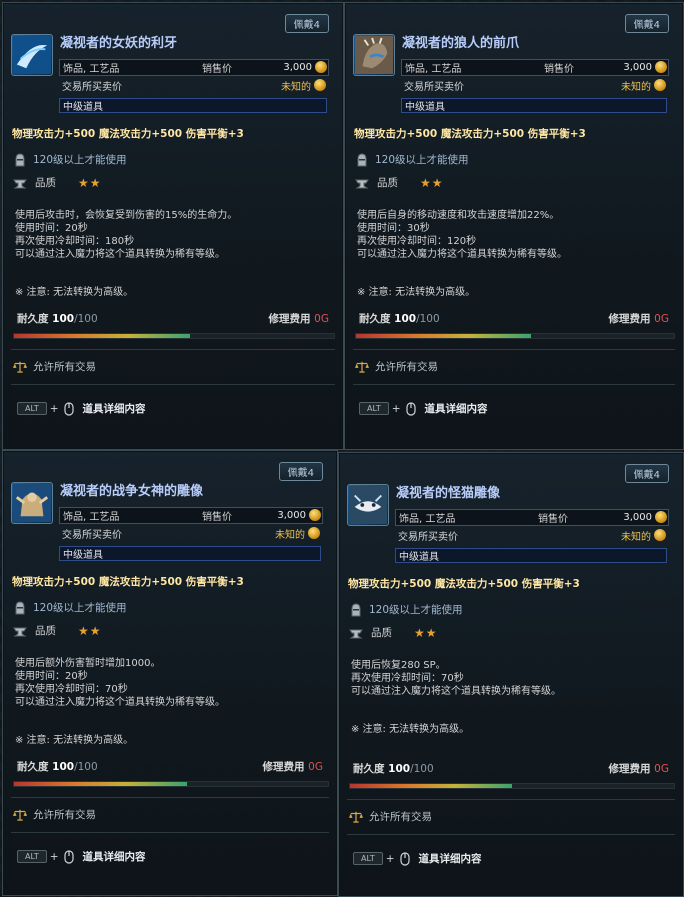  I want to click on item-stats: 物理攻击力+500 魔法攻击力+500 伤害平衡+3, so click(128, 582).